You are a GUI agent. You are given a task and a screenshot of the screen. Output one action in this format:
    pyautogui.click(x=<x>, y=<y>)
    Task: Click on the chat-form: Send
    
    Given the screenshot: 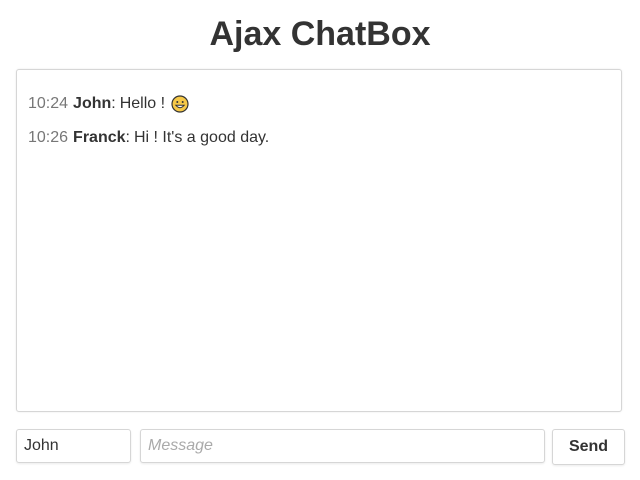 What is the action you would take?
    pyautogui.click(x=321, y=447)
    